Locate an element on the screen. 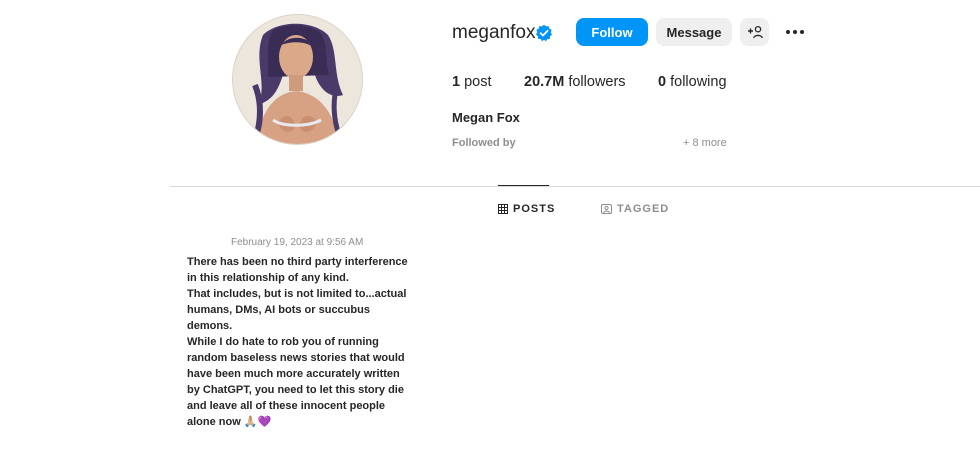 This screenshot has height=449, width=980. verified-badge-icon is located at coordinates (544, 33).